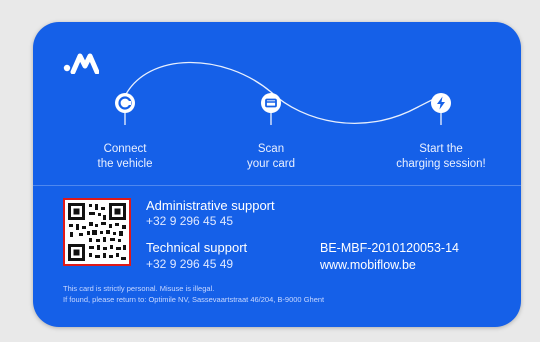 The height and width of the screenshot is (342, 540). What do you see at coordinates (125, 156) in the screenshot?
I see `step-connect-label: Connect the vehicle` at bounding box center [125, 156].